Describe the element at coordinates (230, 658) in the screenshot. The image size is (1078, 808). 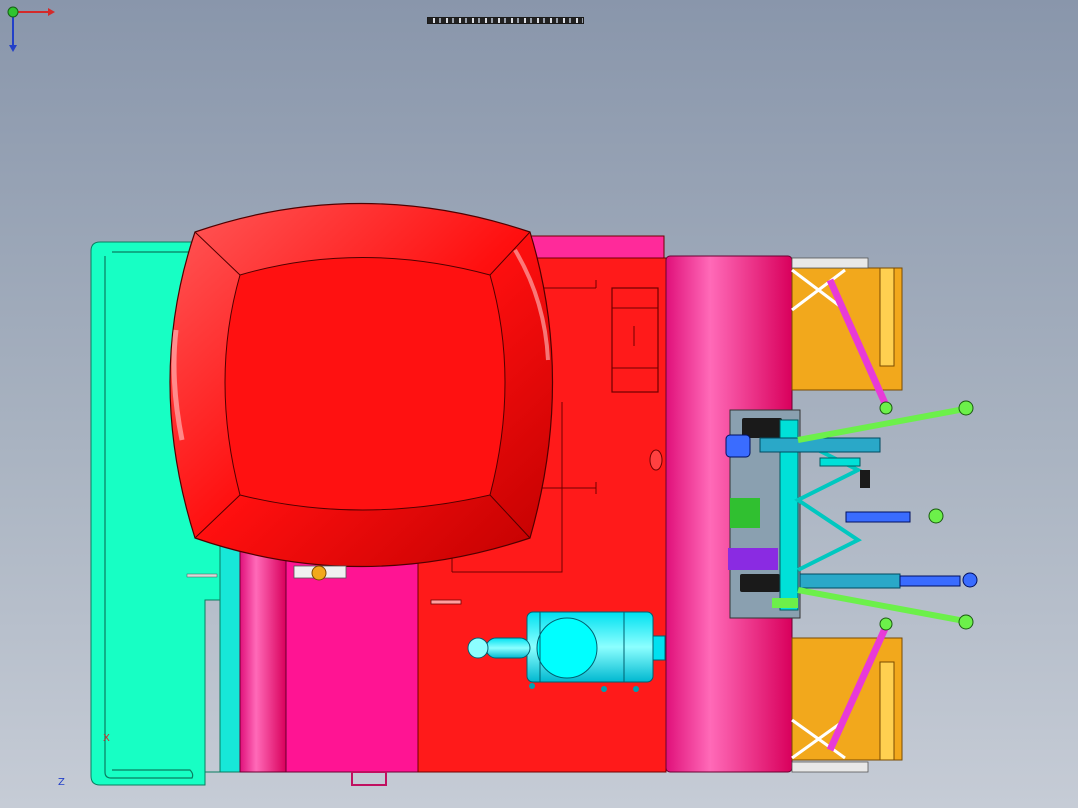
I see `rear-teal-strip` at that location.